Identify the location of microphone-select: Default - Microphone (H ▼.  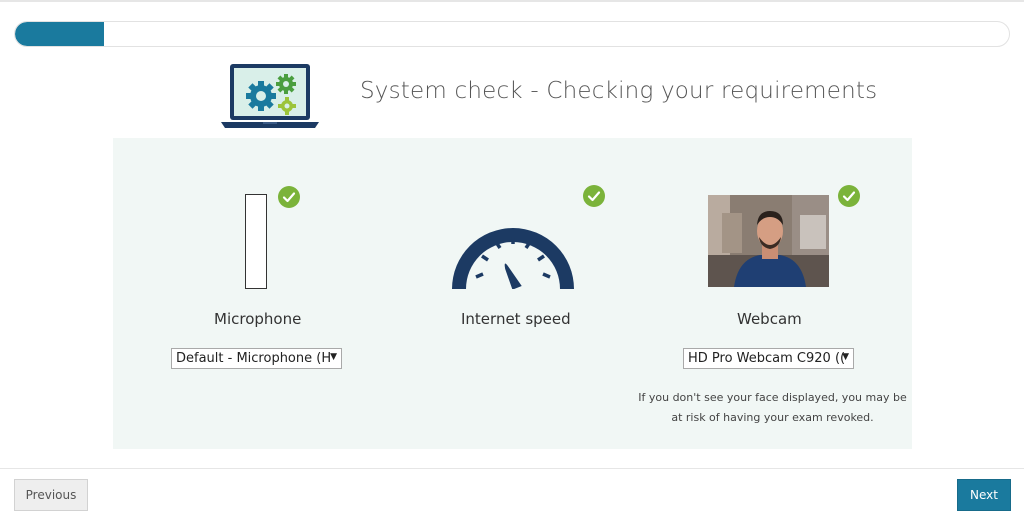
(256, 358).